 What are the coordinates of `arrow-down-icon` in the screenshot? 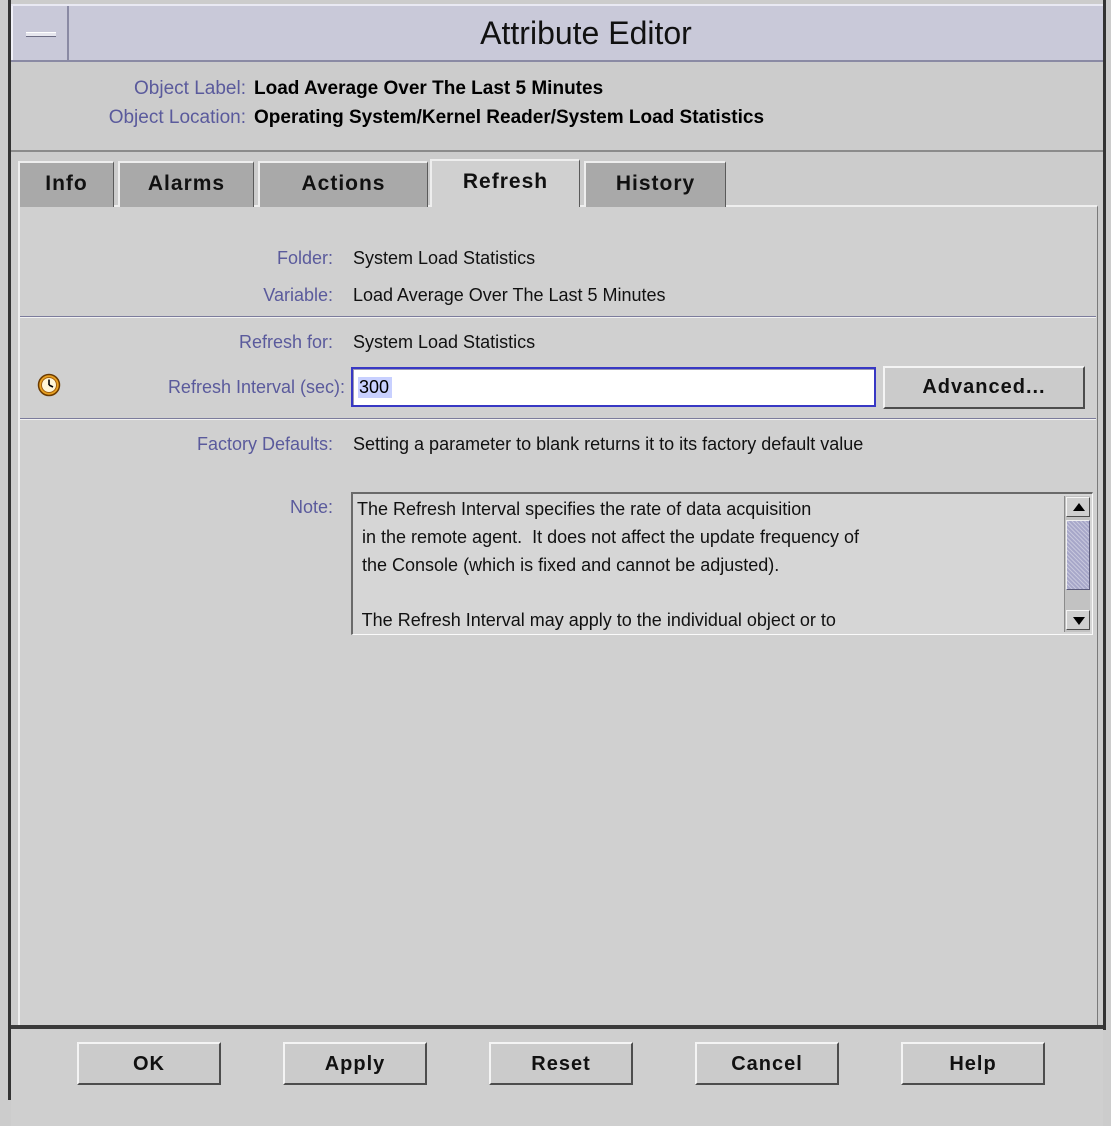 It's located at (1079, 621).